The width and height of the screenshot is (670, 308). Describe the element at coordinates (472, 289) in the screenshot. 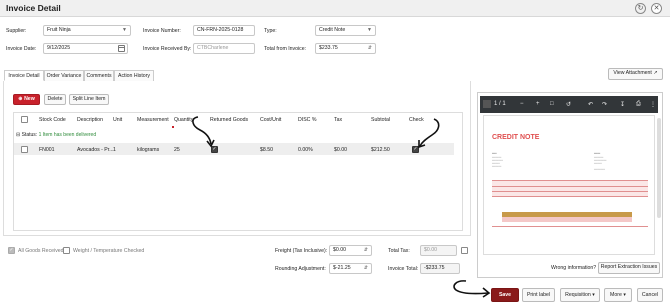

I see `annotation-arrow-save` at that location.